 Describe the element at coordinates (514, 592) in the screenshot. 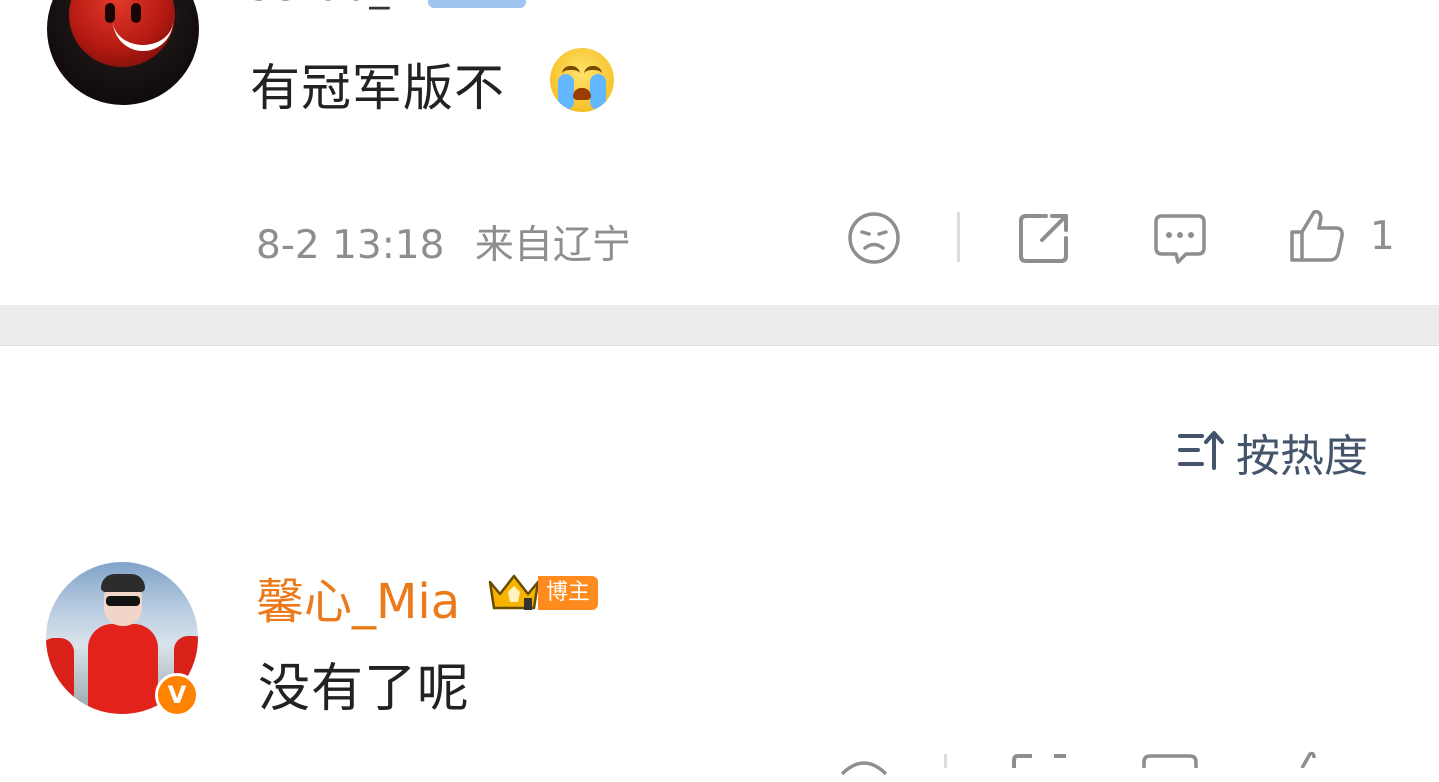

I see `crown-icon` at that location.